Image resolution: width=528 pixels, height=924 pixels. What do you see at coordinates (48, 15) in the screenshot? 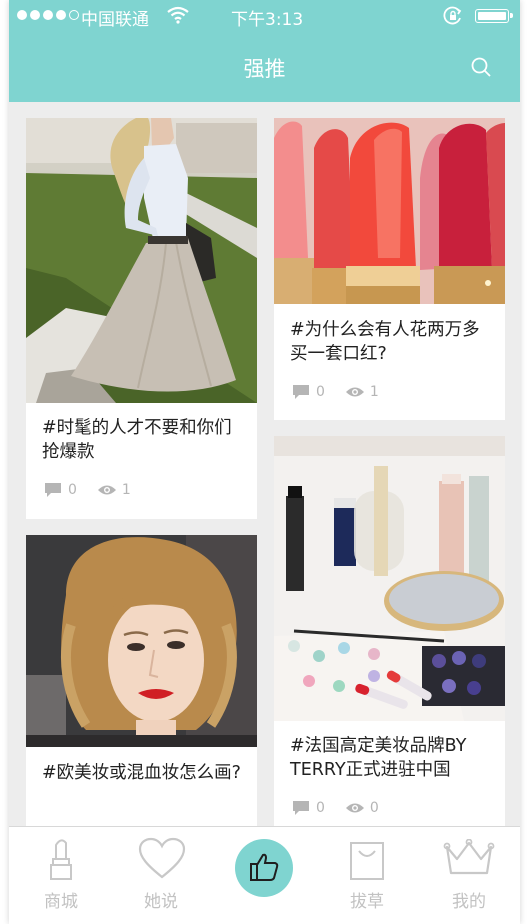
I see `signal-strength-icon` at bounding box center [48, 15].